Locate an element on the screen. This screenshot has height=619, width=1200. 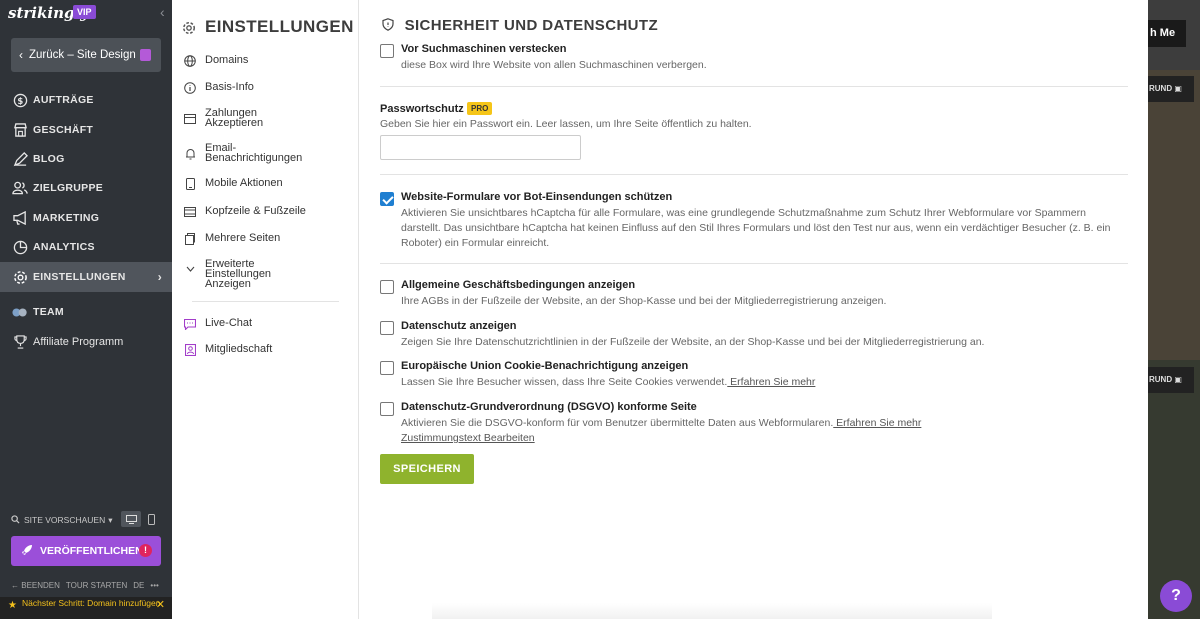
rocket-icon is located at coordinates (27, 551).